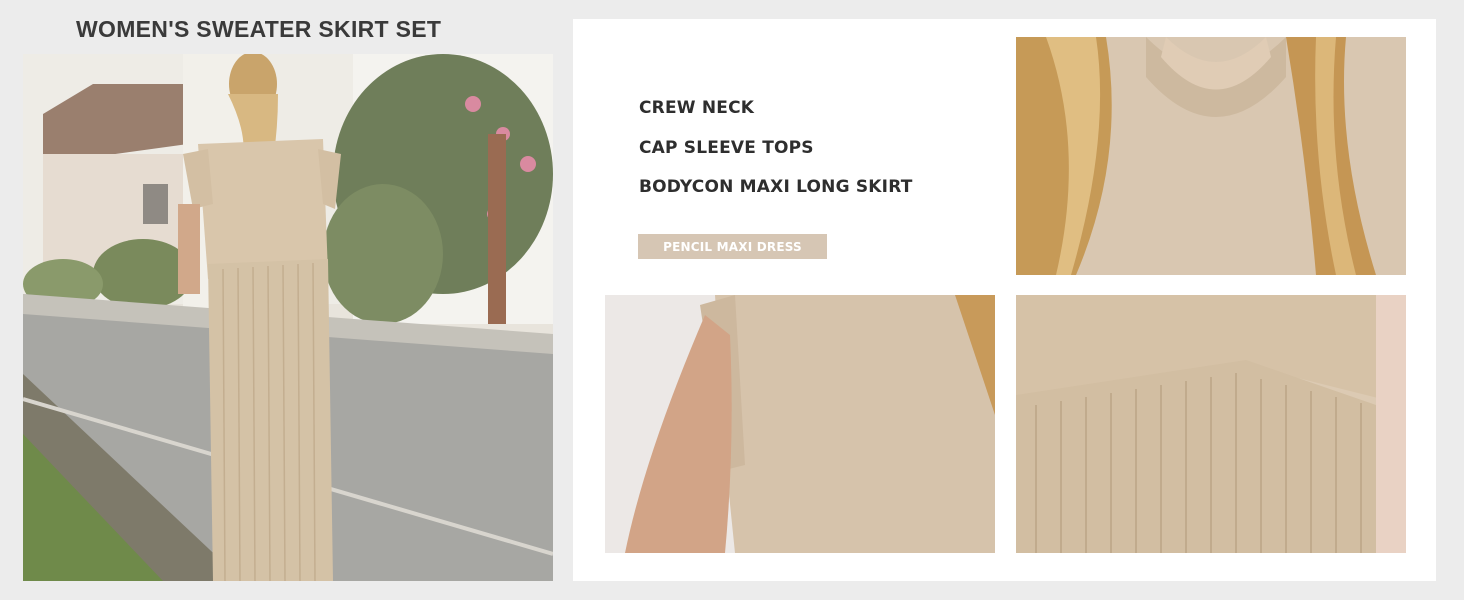  I want to click on feature-cap-sleeve: CAP SLEEVE TOPS, so click(726, 148).